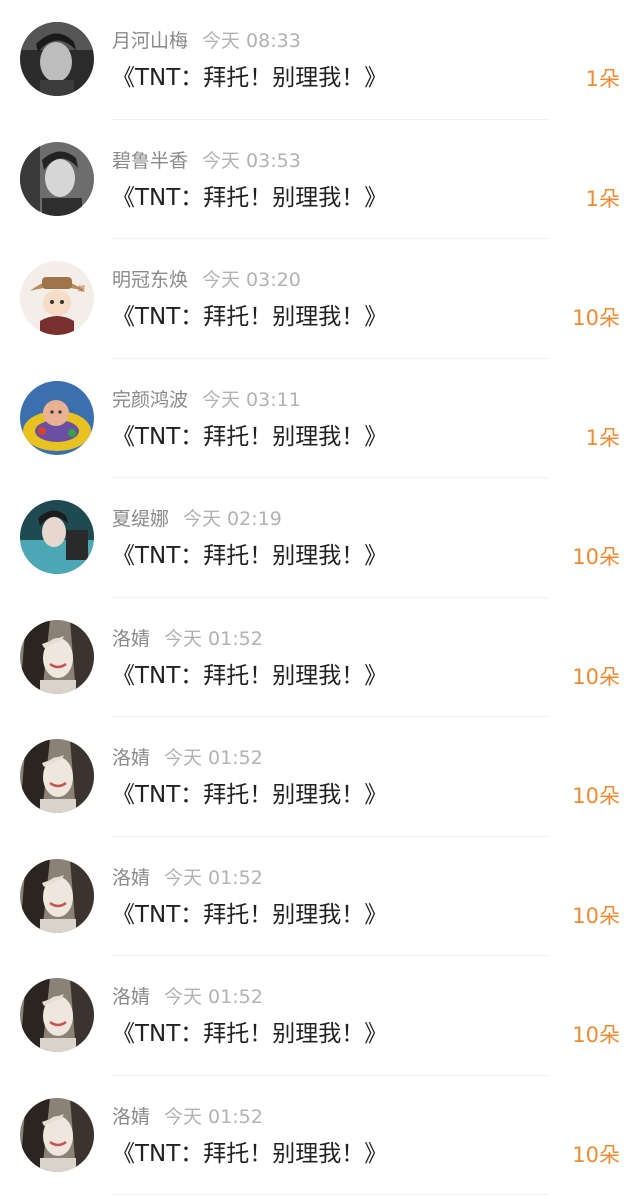 The image size is (640, 1199). What do you see at coordinates (320, 538) in the screenshot?
I see `list-item: 夏缇娜 今天 02:19 《TNT：拜托！别理我！》 10朵` at bounding box center [320, 538].